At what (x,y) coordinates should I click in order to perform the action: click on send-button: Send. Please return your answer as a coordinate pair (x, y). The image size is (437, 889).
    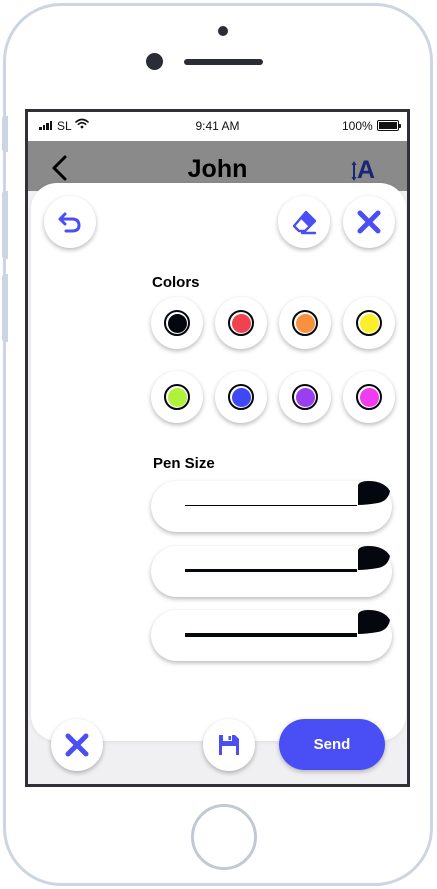
    Looking at the image, I should click on (332, 744).